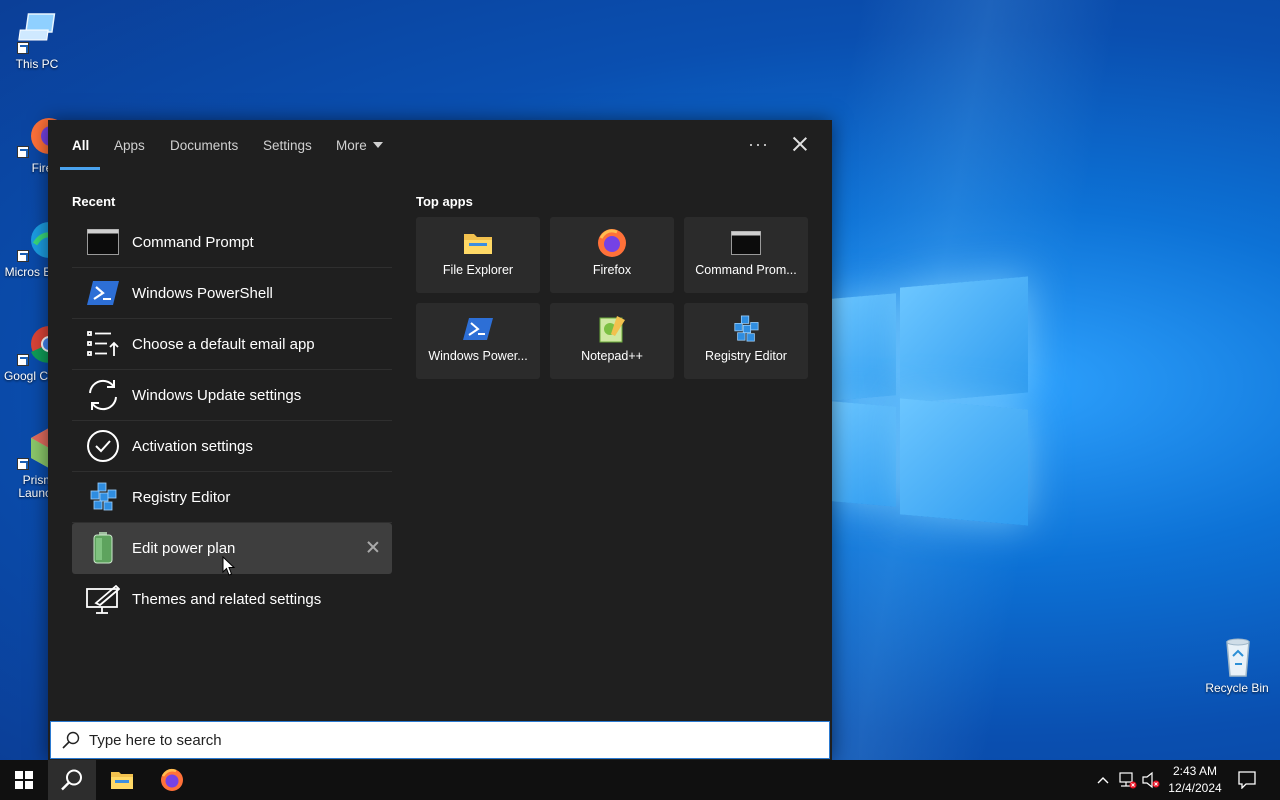 Image resolution: width=1280 pixels, height=800 pixels. Describe the element at coordinates (37, 32) in the screenshot. I see `computer-icon` at that location.